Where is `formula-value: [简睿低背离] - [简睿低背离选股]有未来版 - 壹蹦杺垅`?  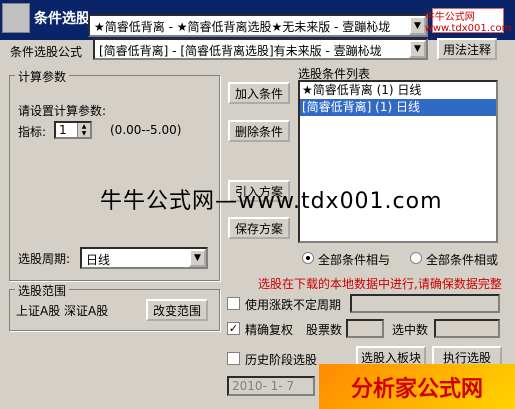
formula-value: [简睿低背离] - [简睿低背离选股]有未来版 - 壹蹦杺垅 is located at coordinates (240, 51).